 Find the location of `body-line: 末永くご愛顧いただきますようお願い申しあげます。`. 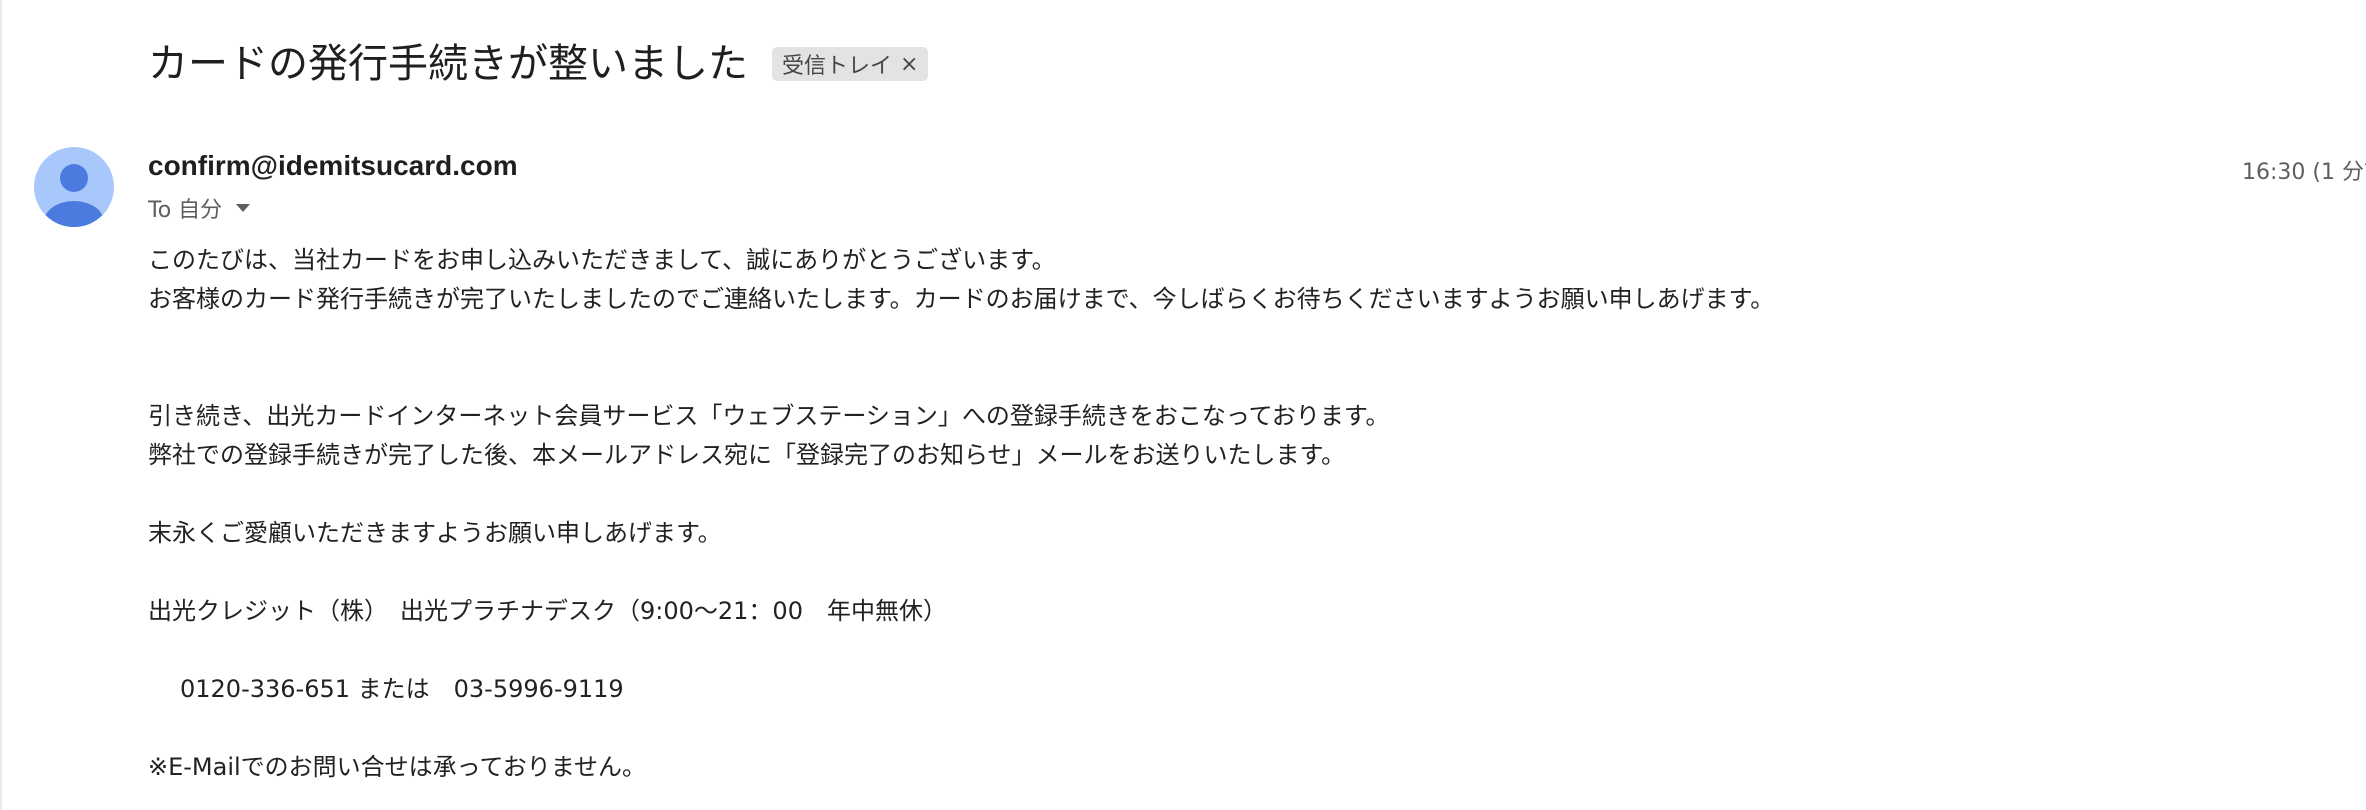

body-line: 末永くご愛顧いただきますようお願い申しあげます。 is located at coordinates (435, 533).